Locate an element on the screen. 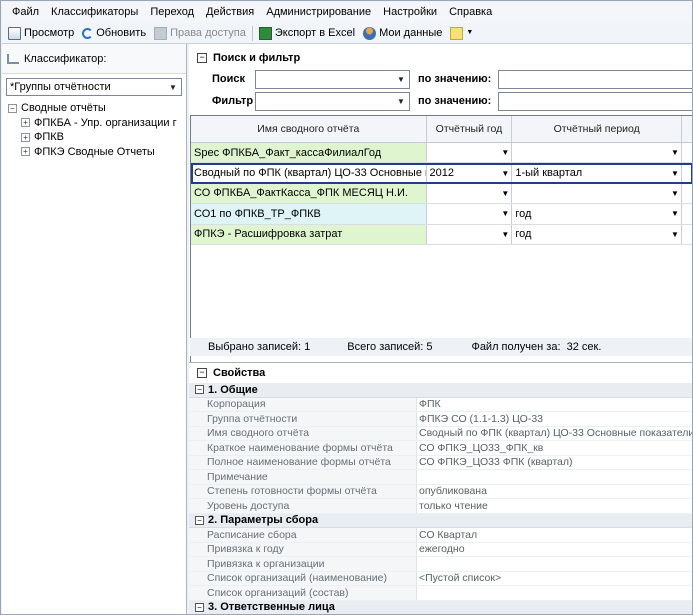  tree-node-label: ФПКВ is located at coordinates (49, 137).